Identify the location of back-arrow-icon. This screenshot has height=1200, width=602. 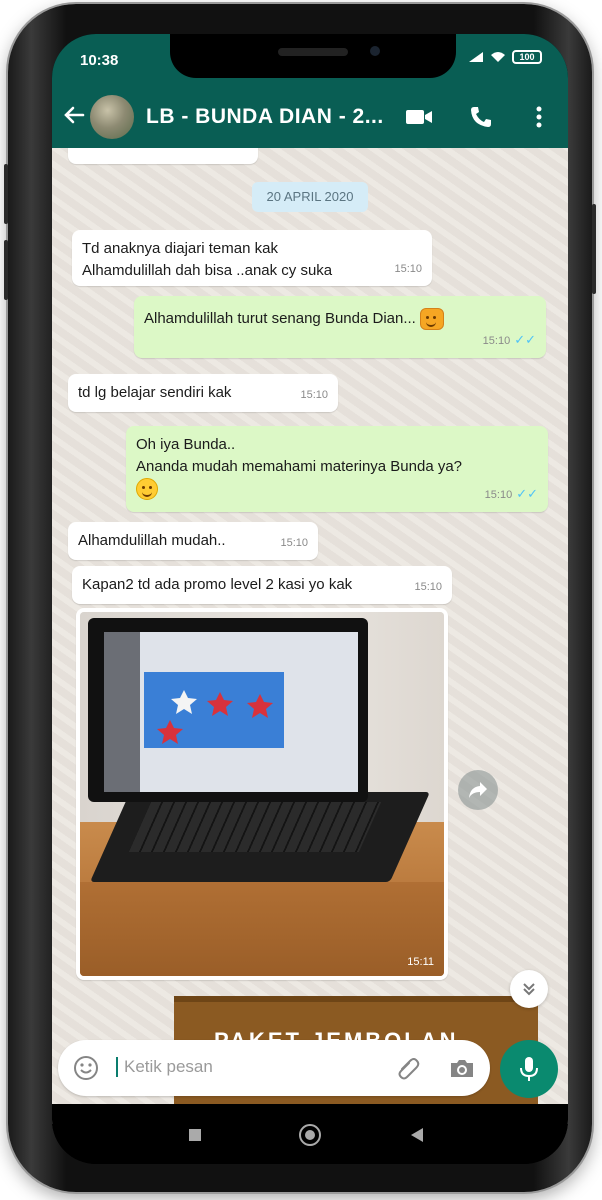
(74, 117).